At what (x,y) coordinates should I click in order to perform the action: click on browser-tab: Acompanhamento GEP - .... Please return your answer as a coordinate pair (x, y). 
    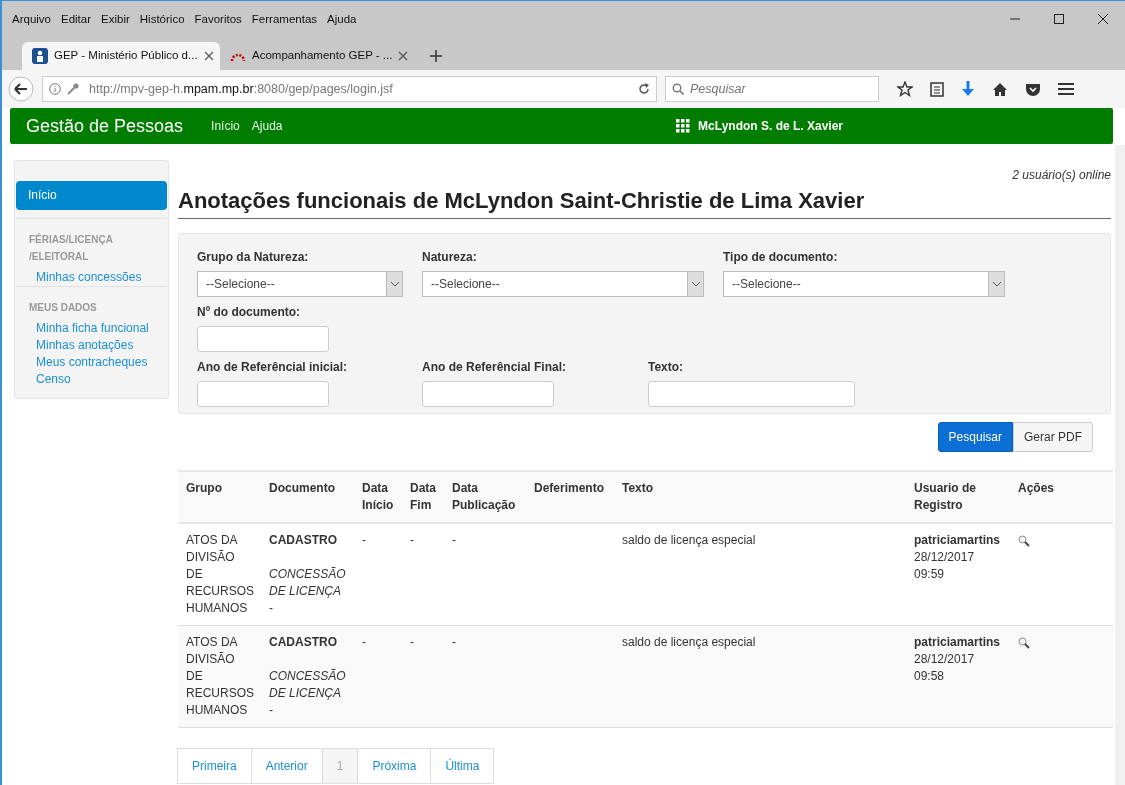
    Looking at the image, I should click on (319, 56).